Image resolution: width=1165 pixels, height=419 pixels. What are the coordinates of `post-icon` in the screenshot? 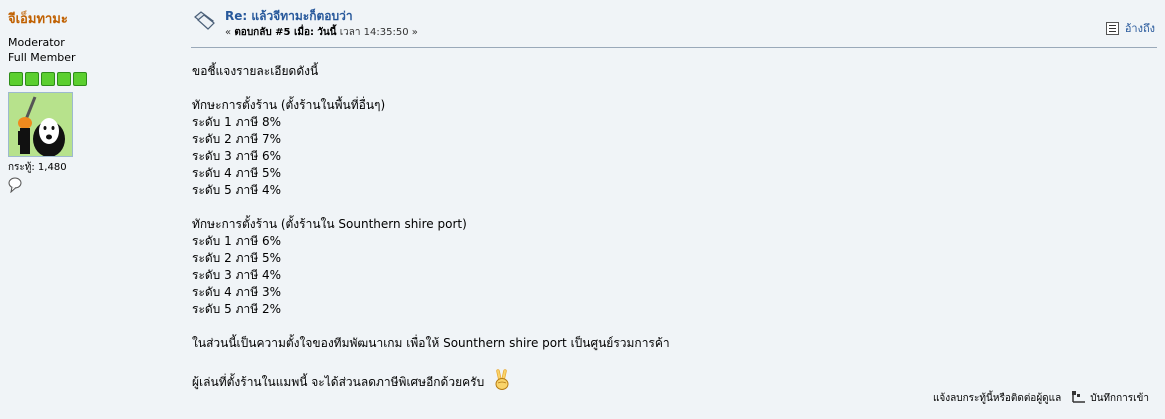 It's located at (204, 23).